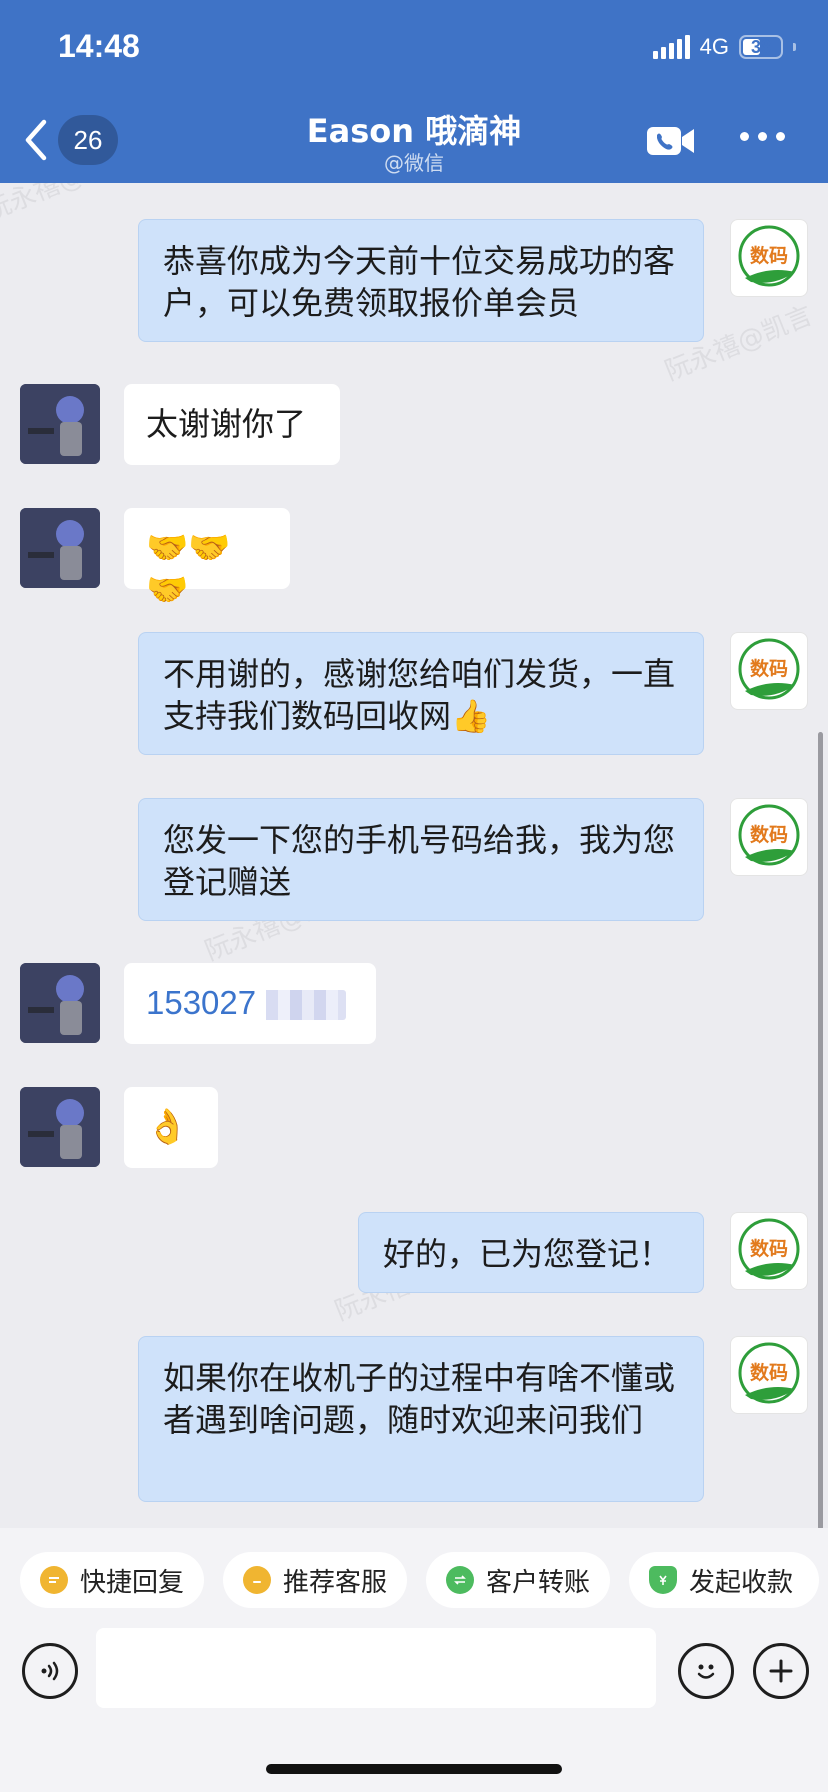 This screenshot has height=1792, width=828. Describe the element at coordinates (171, 1127) in the screenshot. I see `message-bubble-incoming: 👌` at that location.